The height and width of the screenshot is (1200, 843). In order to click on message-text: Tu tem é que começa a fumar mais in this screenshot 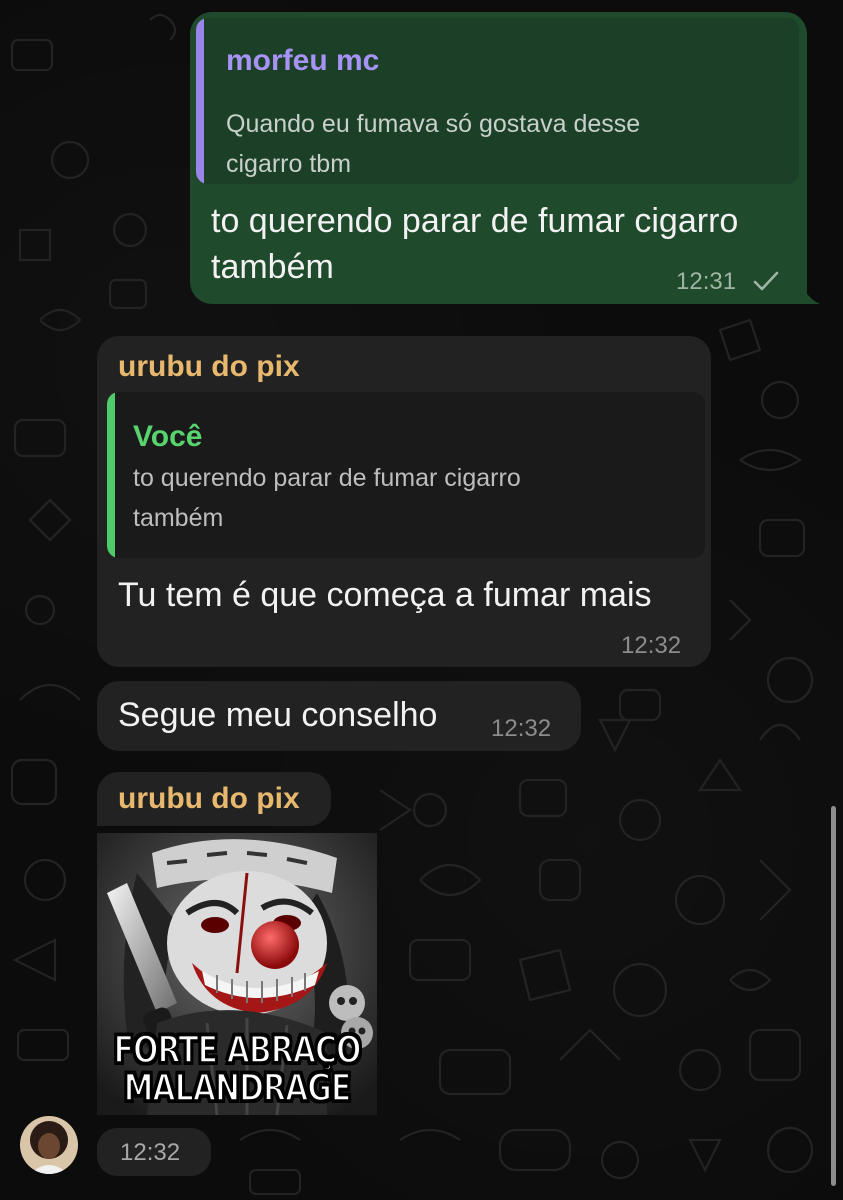, I will do `click(385, 595)`.